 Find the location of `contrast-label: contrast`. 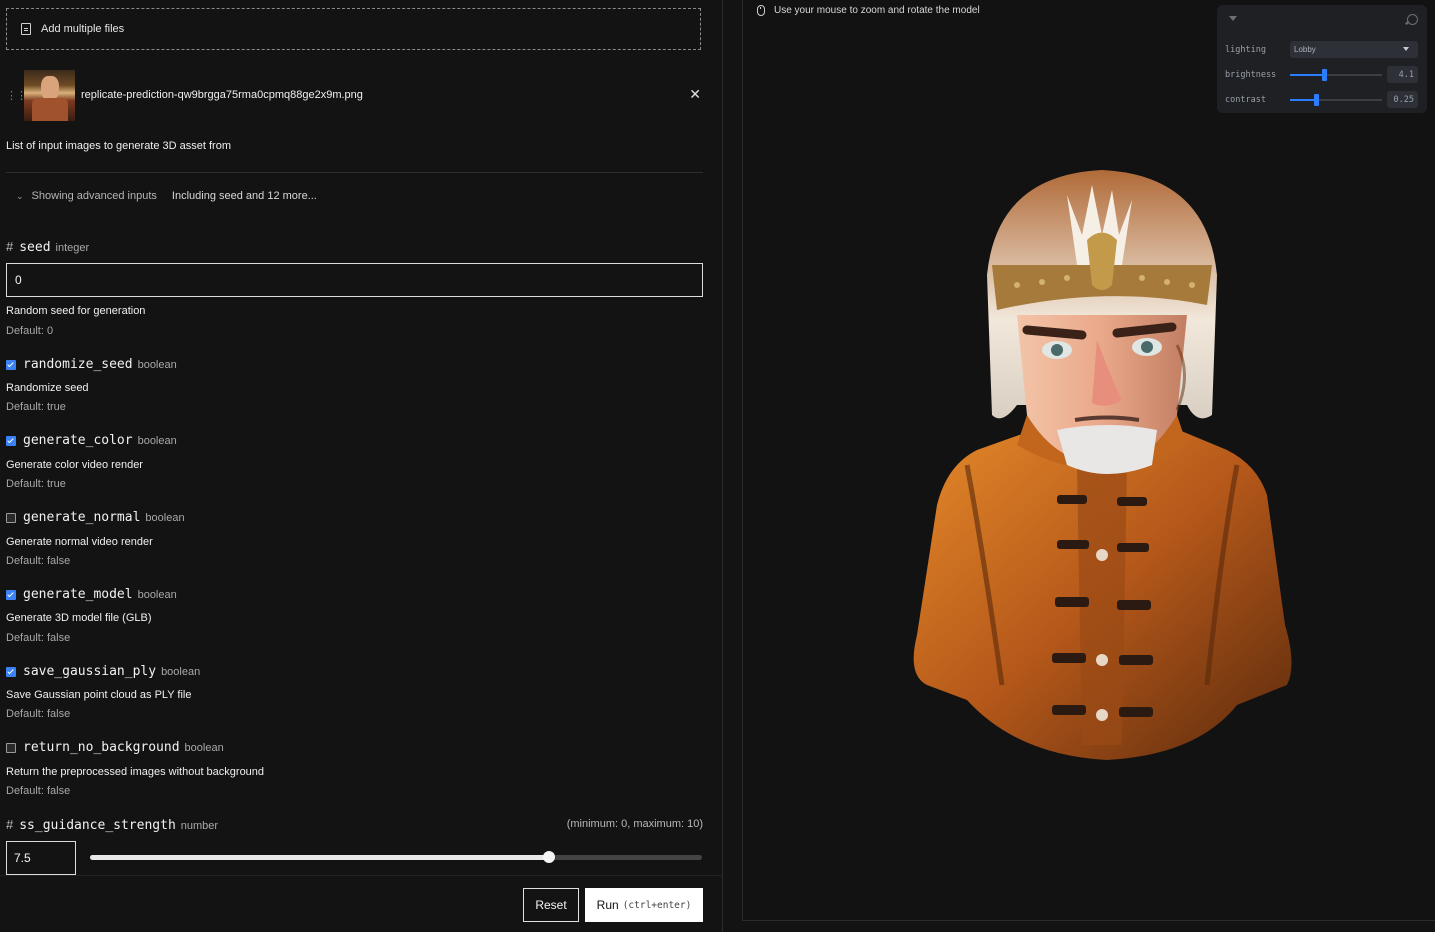

contrast-label: contrast is located at coordinates (1245, 99).